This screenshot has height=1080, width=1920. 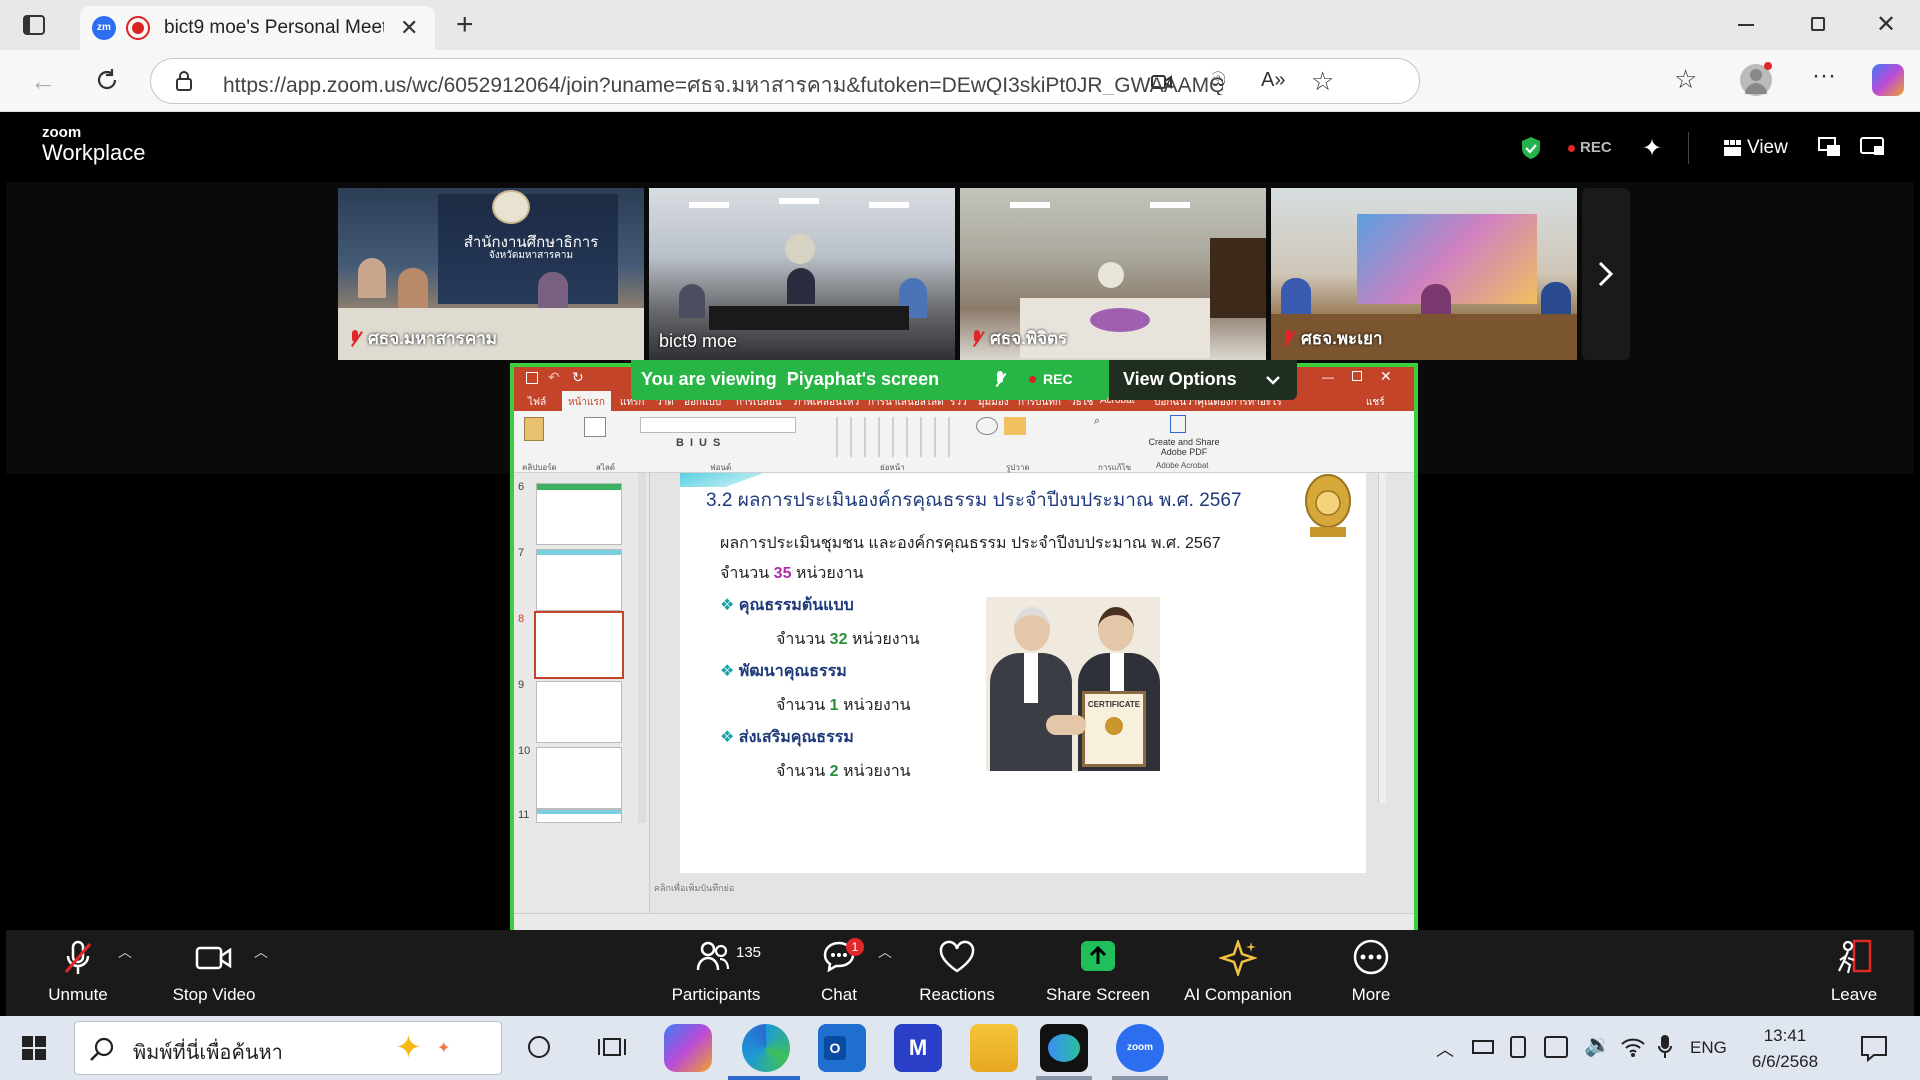 I want to click on participant-video-2-active-speaker: bict9 moe, so click(x=802, y=274).